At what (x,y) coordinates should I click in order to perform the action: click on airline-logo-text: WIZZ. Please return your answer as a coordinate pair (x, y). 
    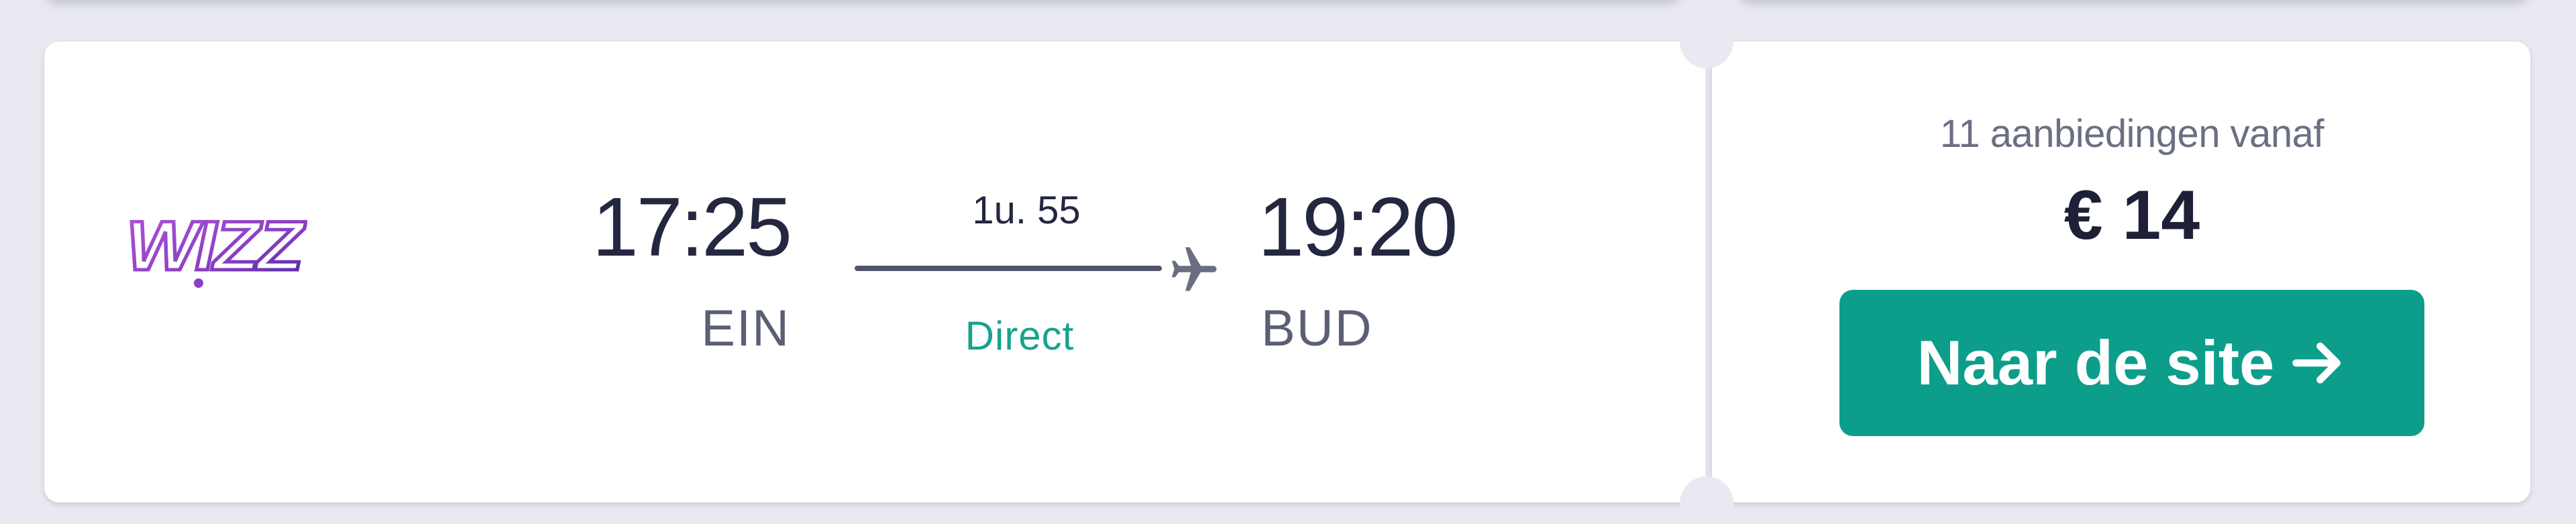
    Looking at the image, I should click on (216, 246).